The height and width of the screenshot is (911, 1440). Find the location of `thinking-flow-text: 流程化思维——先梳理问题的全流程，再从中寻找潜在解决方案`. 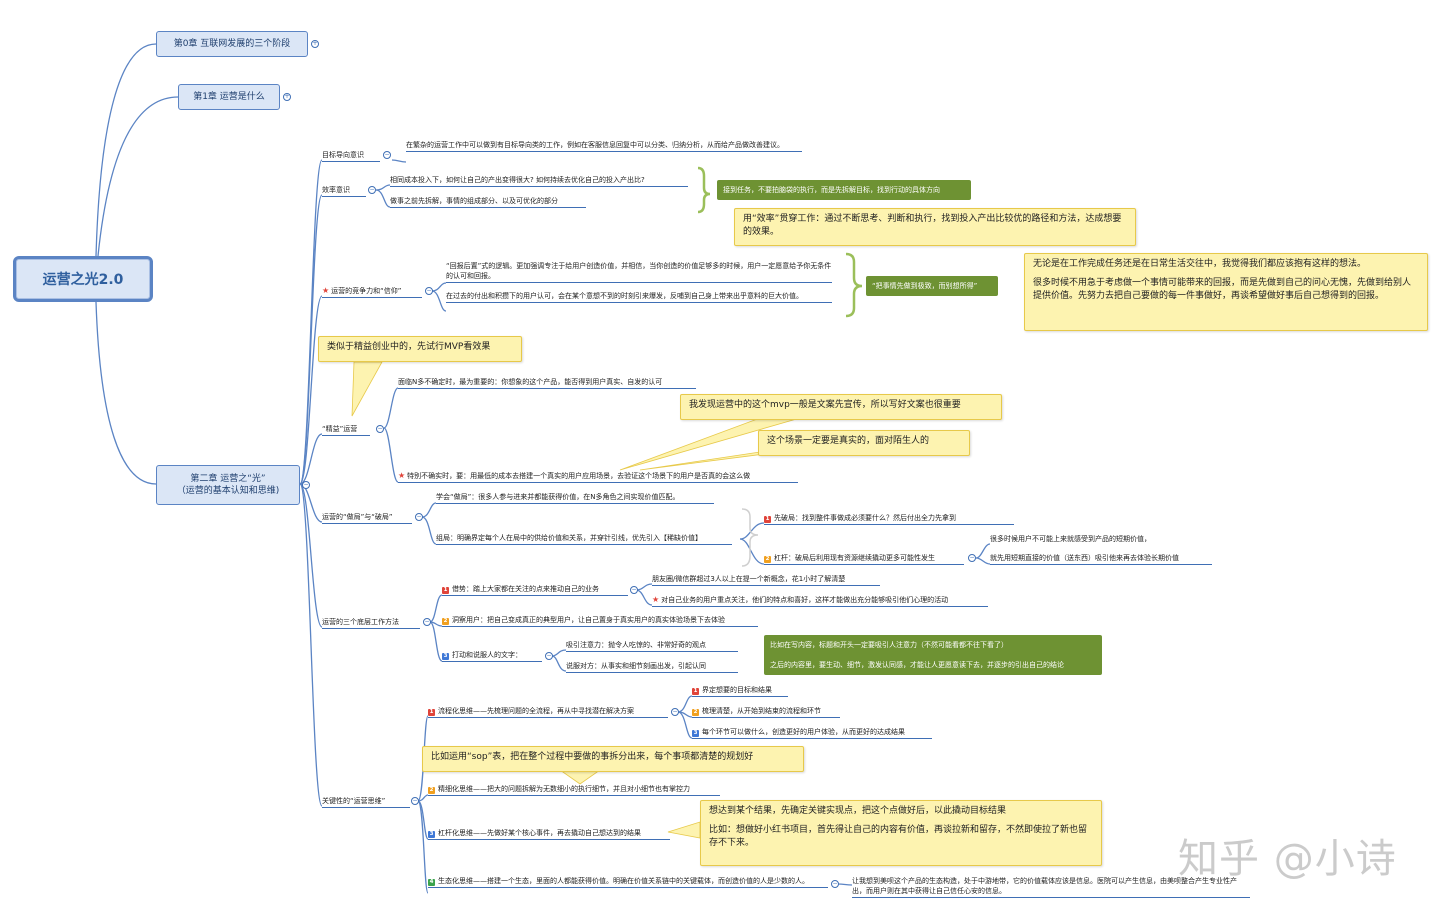

thinking-flow-text: 流程化思维——先梳理问题的全流程，再从中寻找潜在解决方案 is located at coordinates (536, 711).